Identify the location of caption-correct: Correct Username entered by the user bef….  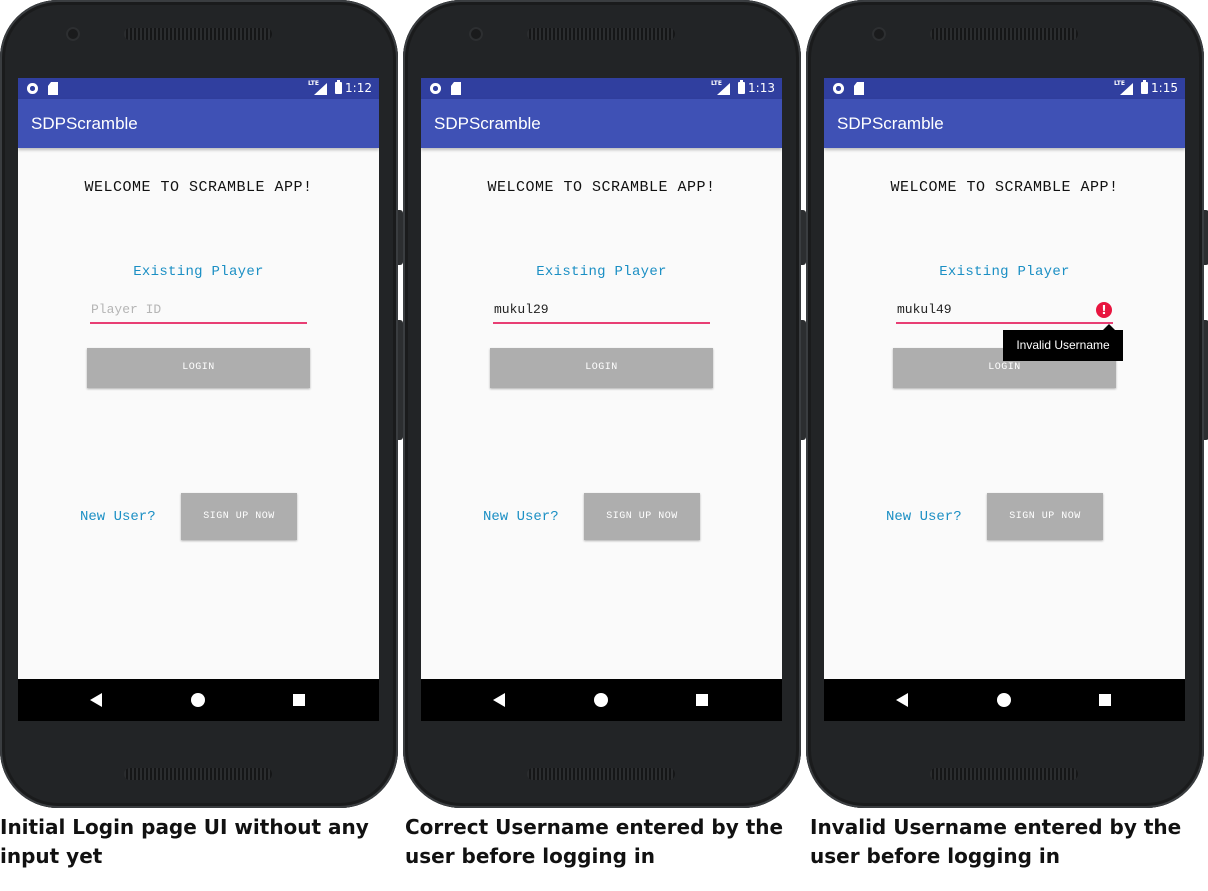
(594, 841).